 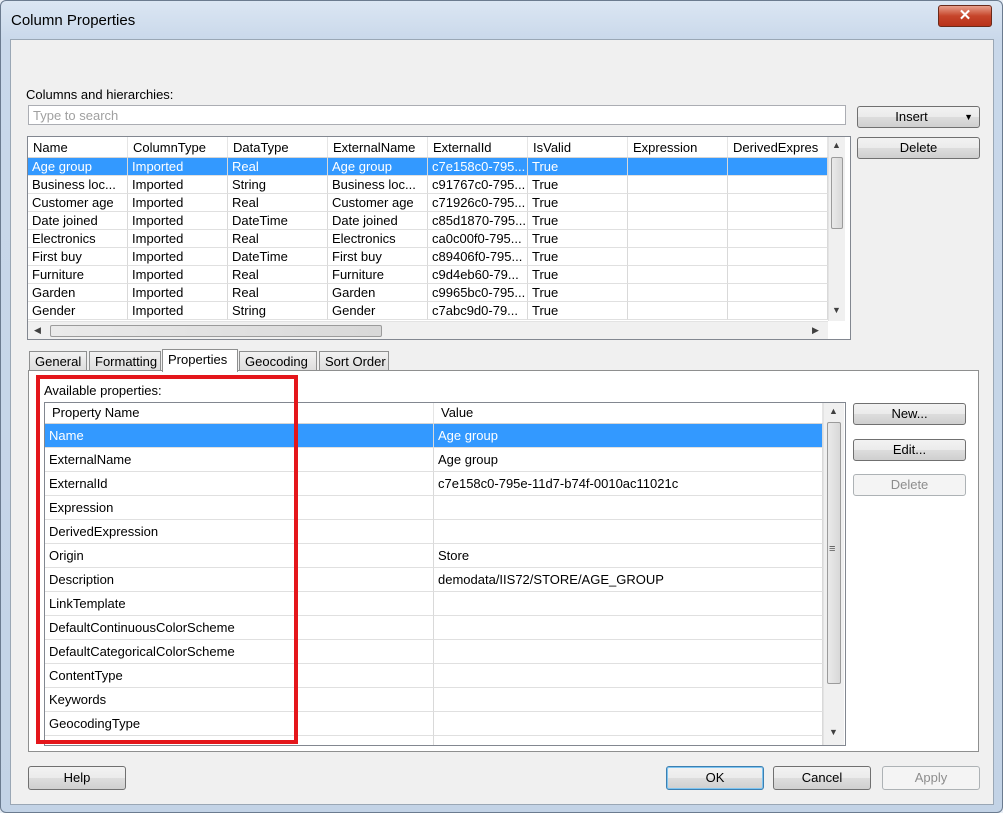 I want to click on property-row: Expression, so click(x=434, y=508).